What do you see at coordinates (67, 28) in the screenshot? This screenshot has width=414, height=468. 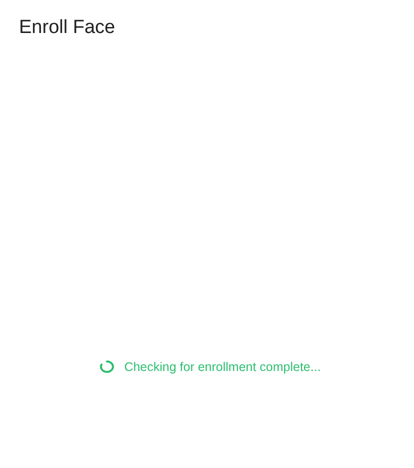 I see `page-title: Enroll Face` at bounding box center [67, 28].